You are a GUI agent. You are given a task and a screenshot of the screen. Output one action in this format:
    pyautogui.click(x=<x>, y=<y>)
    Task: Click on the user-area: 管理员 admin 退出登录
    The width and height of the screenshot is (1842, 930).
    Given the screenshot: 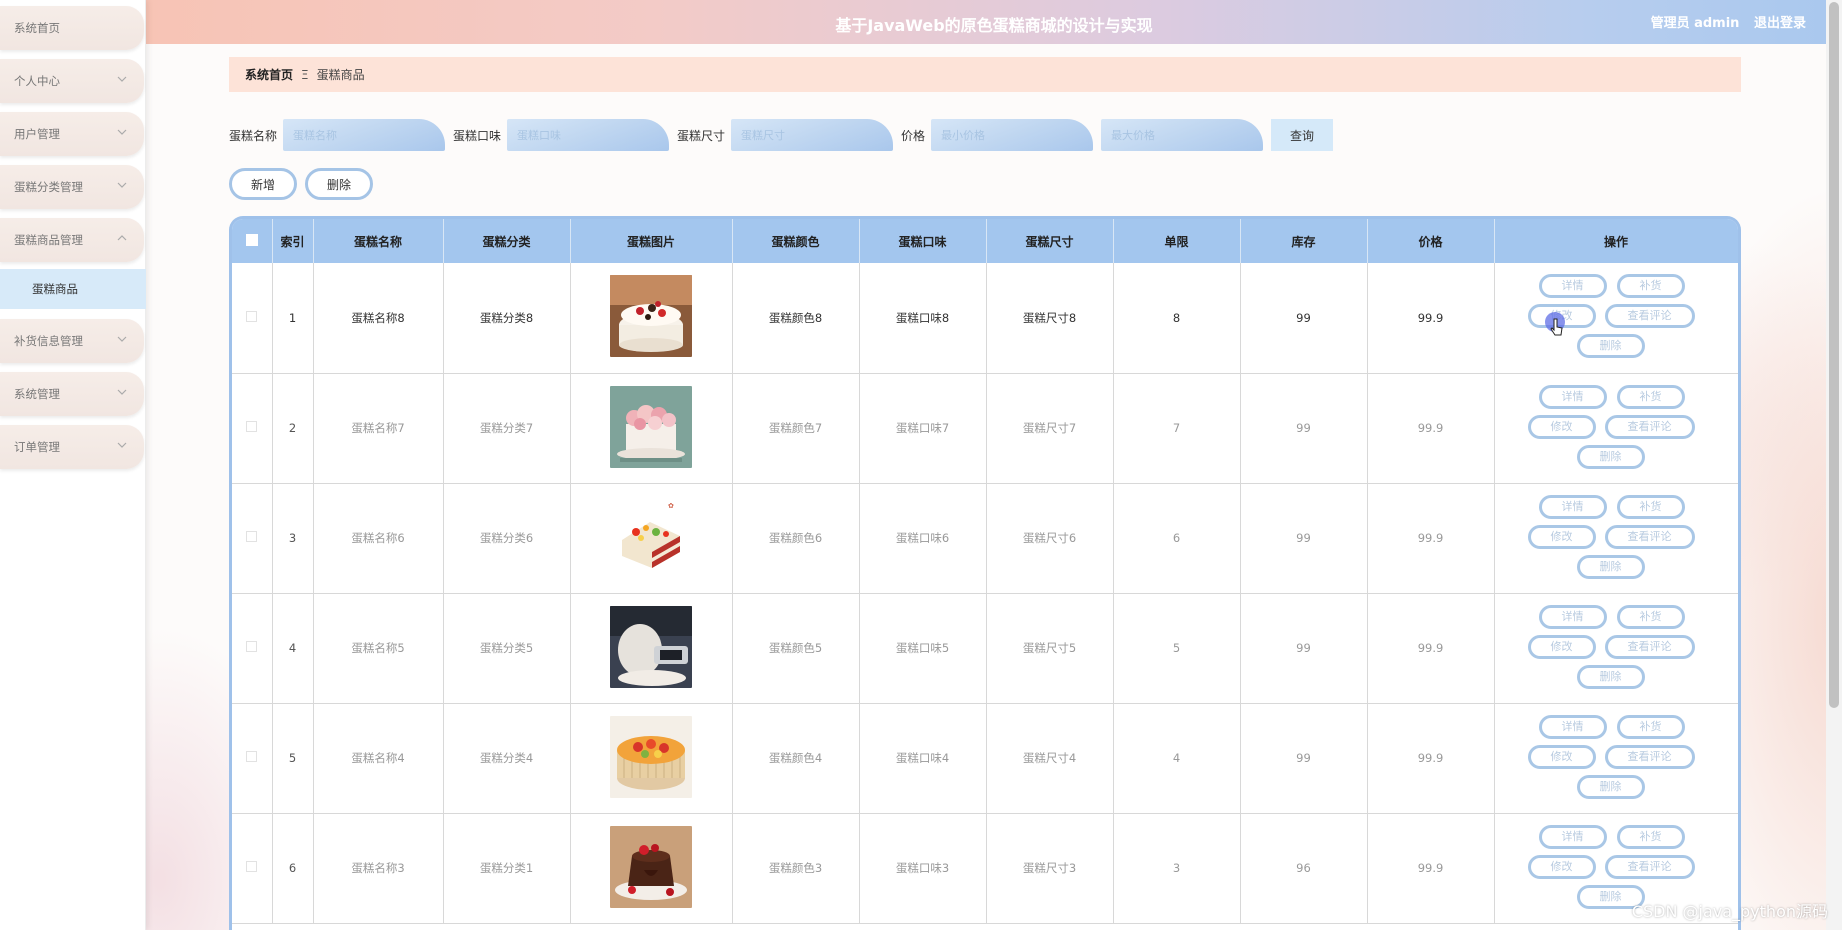 What is the action you would take?
    pyautogui.click(x=1728, y=21)
    